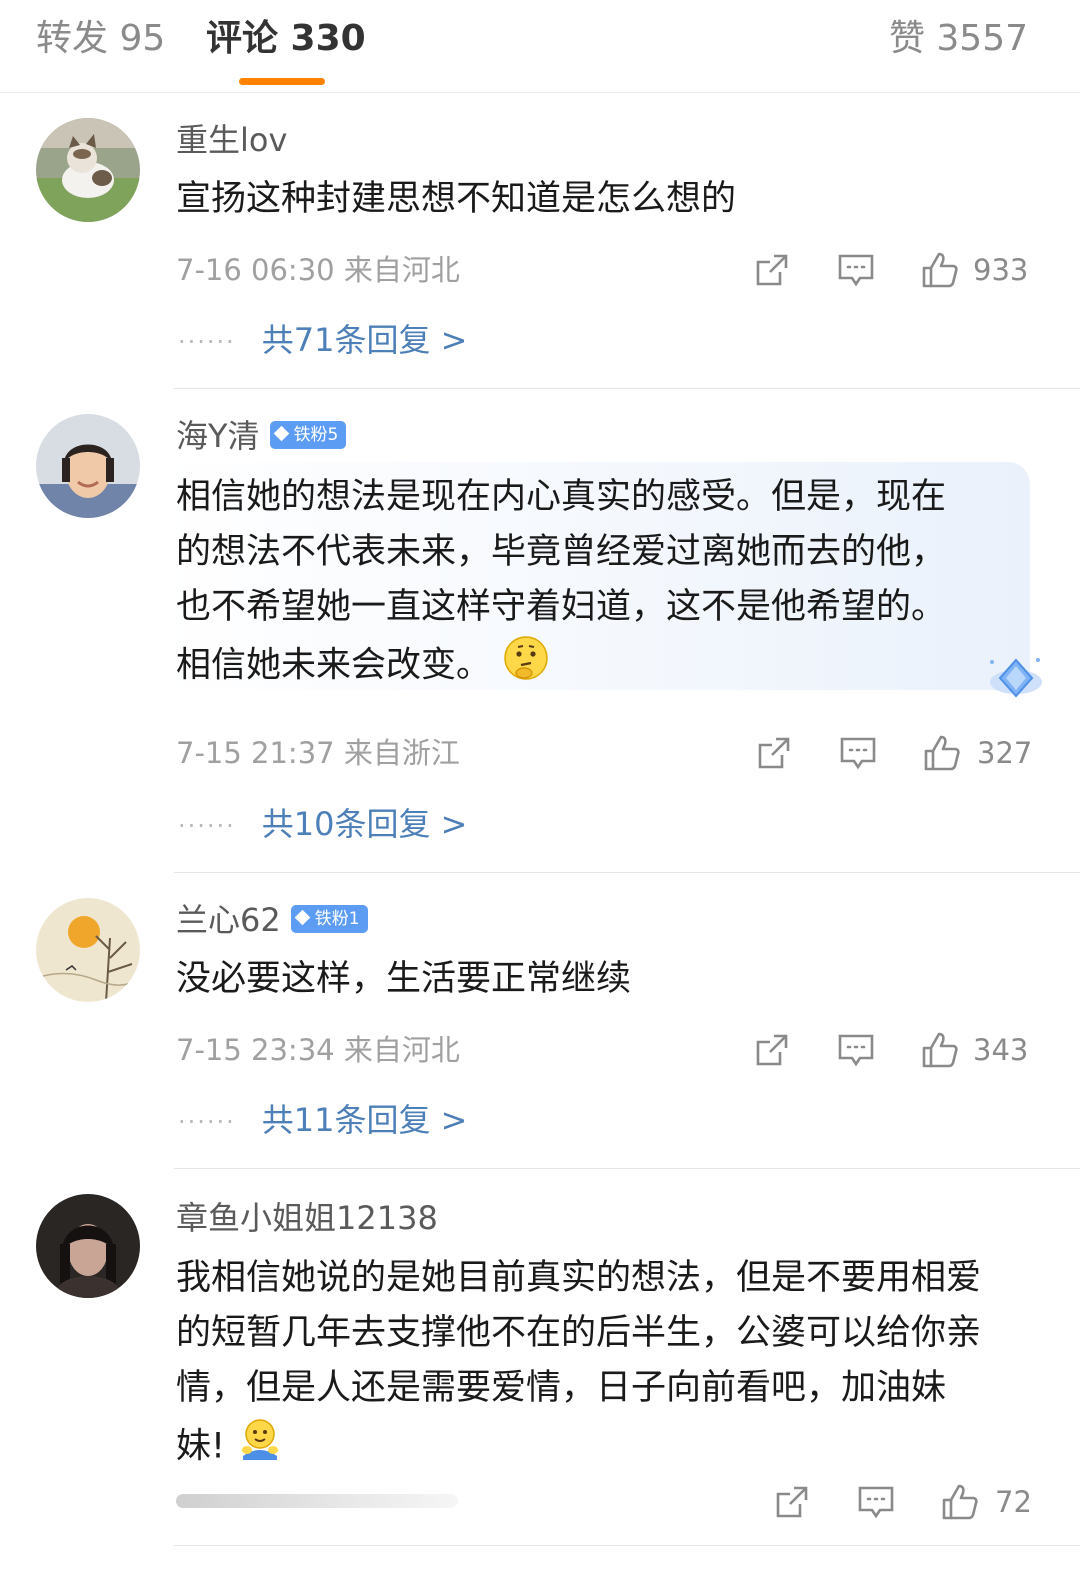 The height and width of the screenshot is (1590, 1080). I want to click on view-replies-link: ······ 共10条回复 >, so click(323, 825).